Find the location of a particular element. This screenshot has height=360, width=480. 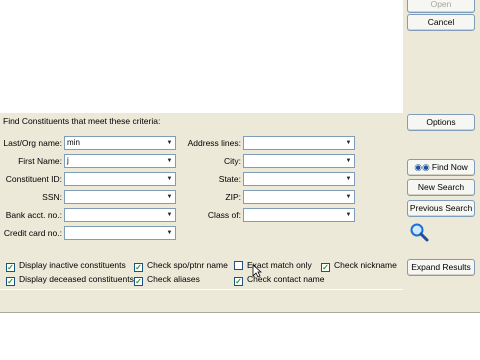

previous-search-button: Previous Search is located at coordinates (441, 208).